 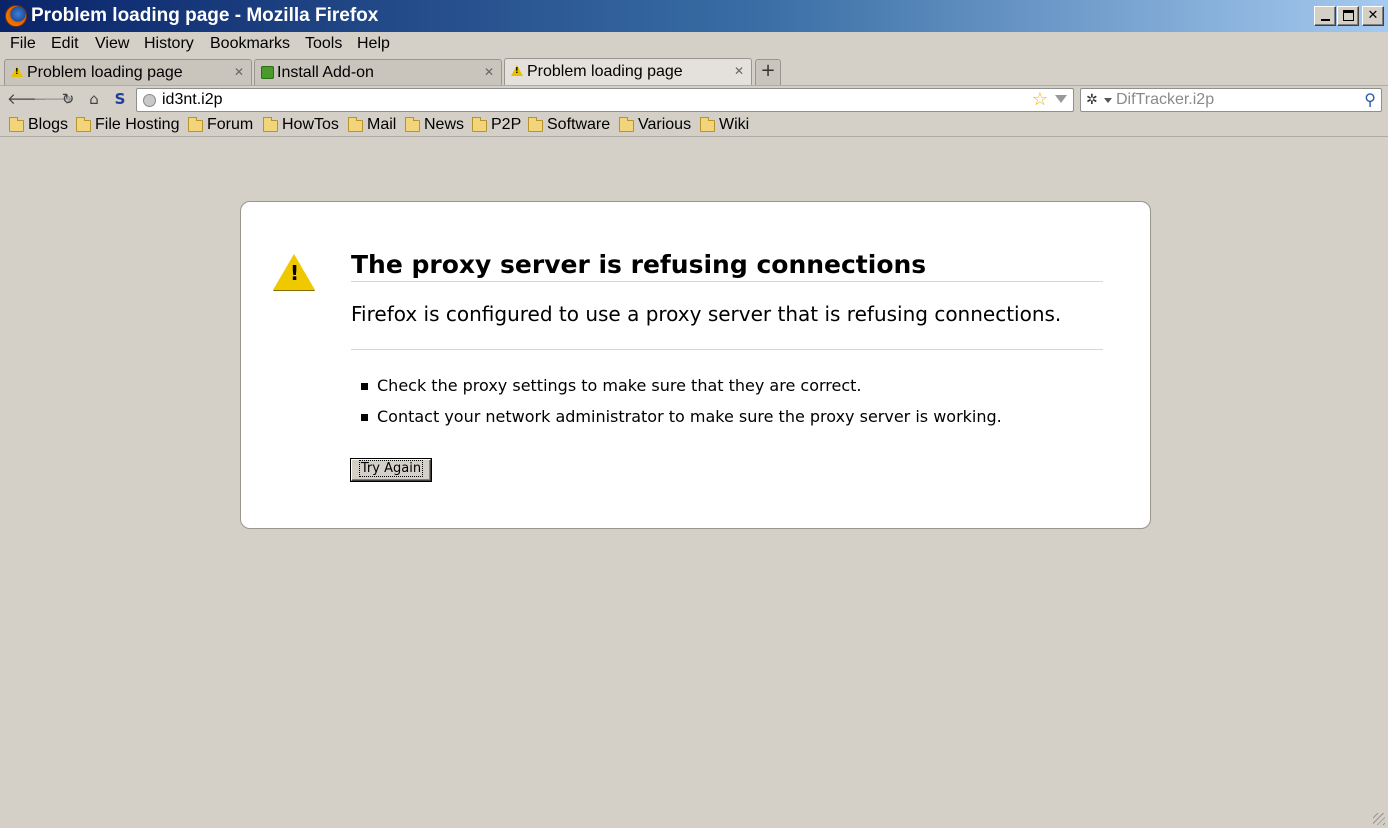 What do you see at coordinates (169, 44) in the screenshot?
I see `menu-history: History` at bounding box center [169, 44].